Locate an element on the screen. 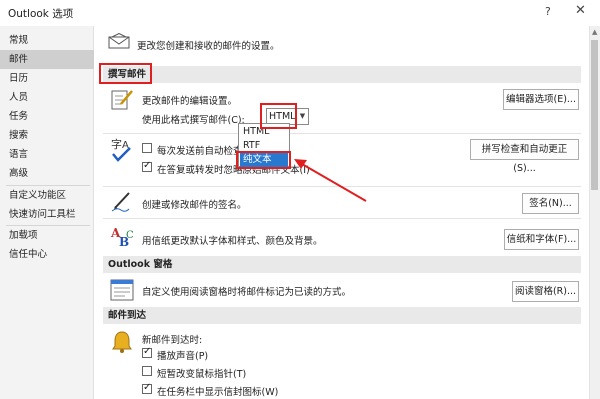  intro-text: 更改您创建和接收的邮件的设置。 is located at coordinates (208, 46).